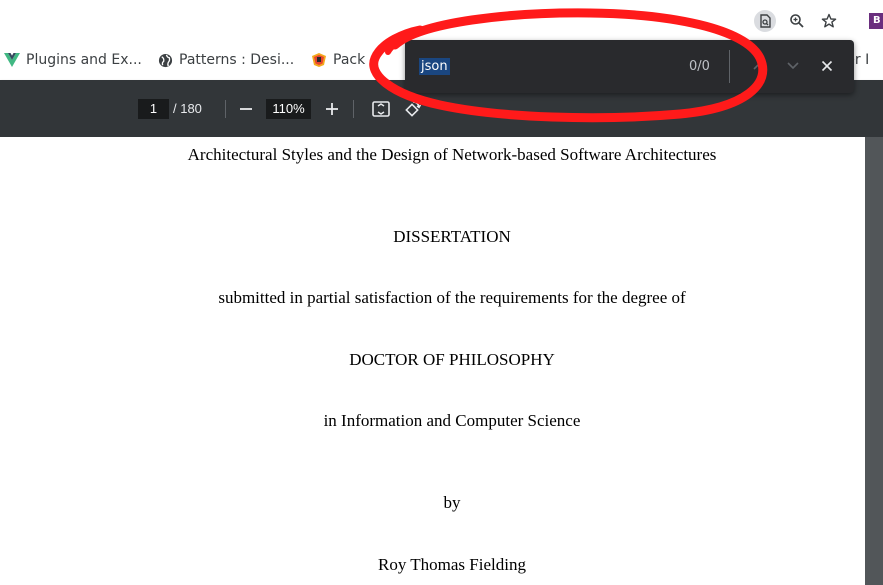  Describe the element at coordinates (165, 60) in the screenshot. I see `globe-icon` at that location.